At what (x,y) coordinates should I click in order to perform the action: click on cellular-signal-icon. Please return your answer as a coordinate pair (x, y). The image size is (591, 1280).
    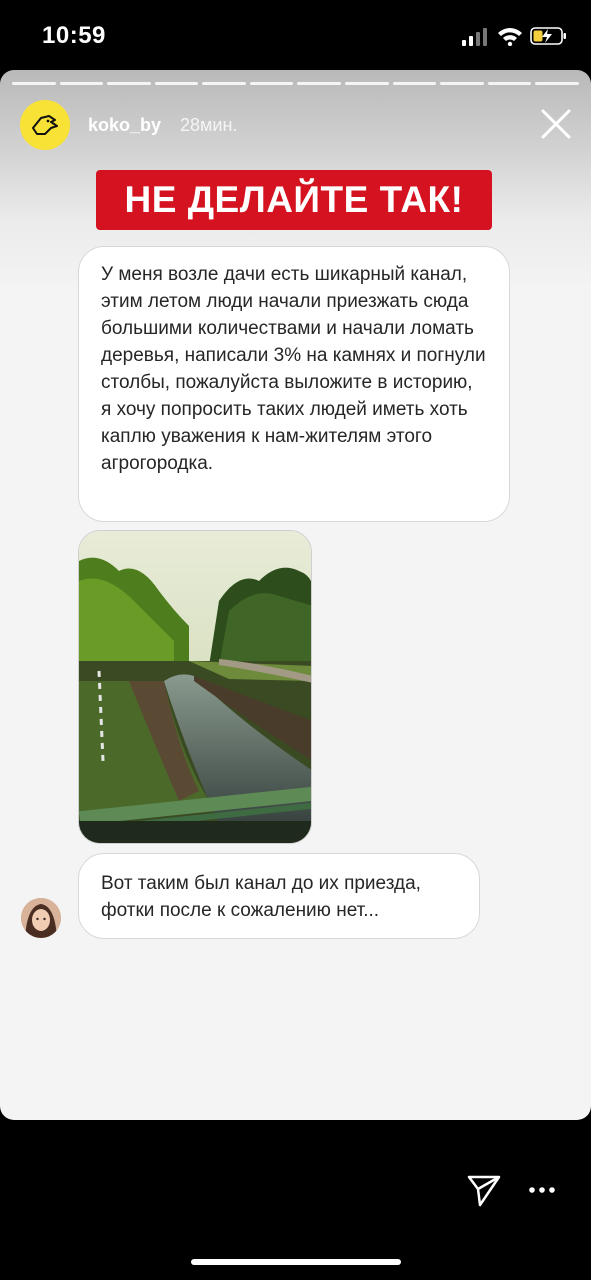
    Looking at the image, I should click on (474, 37).